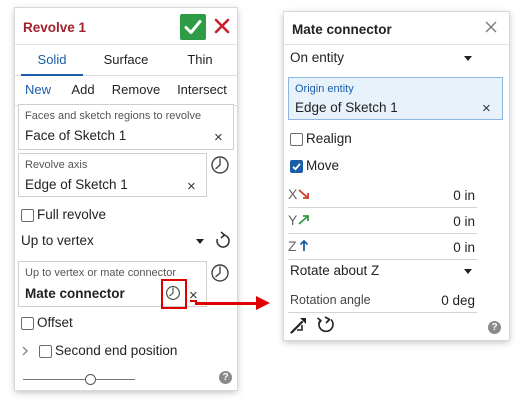  I want to click on tab-solid: Solid, so click(52, 60).